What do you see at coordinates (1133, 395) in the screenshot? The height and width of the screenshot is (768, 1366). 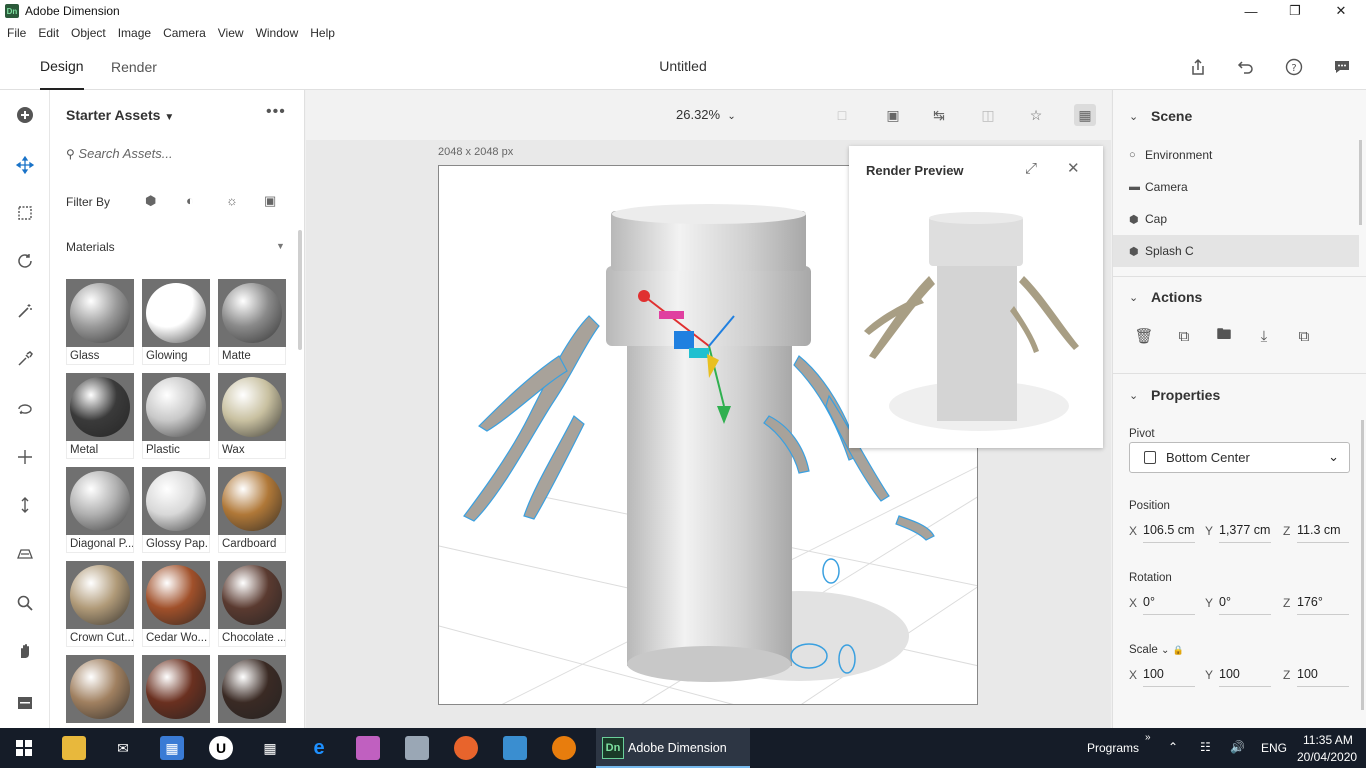 I see `properties-collapse-icon: ⌄` at bounding box center [1133, 395].